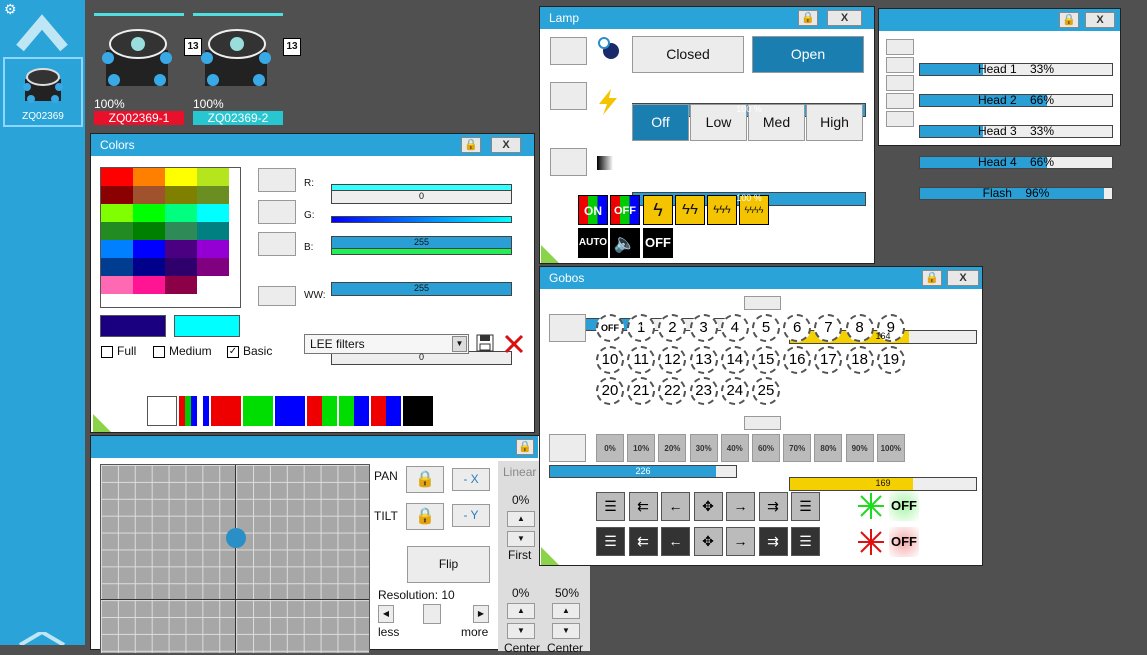 Image resolution: width=1147 pixels, height=655 pixels. Describe the element at coordinates (904, 506) in the screenshot. I see `starburst-green-off-icon: OFF` at that location.